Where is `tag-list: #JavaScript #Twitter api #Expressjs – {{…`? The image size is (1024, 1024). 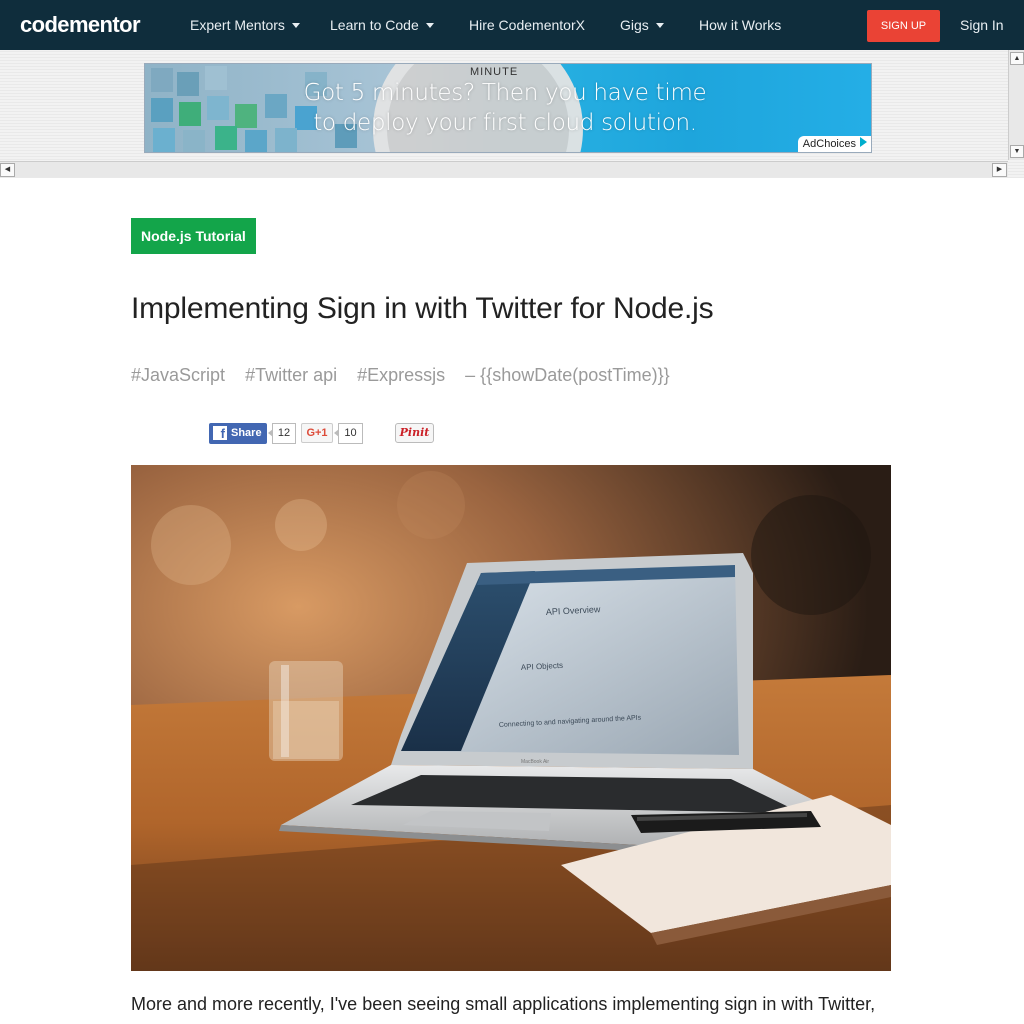
tag-list: #JavaScript #Twitter api #Expressjs – {{… is located at coordinates (408, 375).